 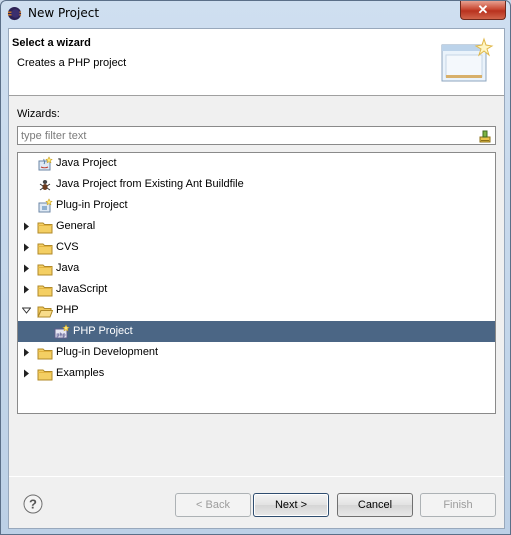 What do you see at coordinates (256, 226) in the screenshot?
I see `tree-item-general: General` at bounding box center [256, 226].